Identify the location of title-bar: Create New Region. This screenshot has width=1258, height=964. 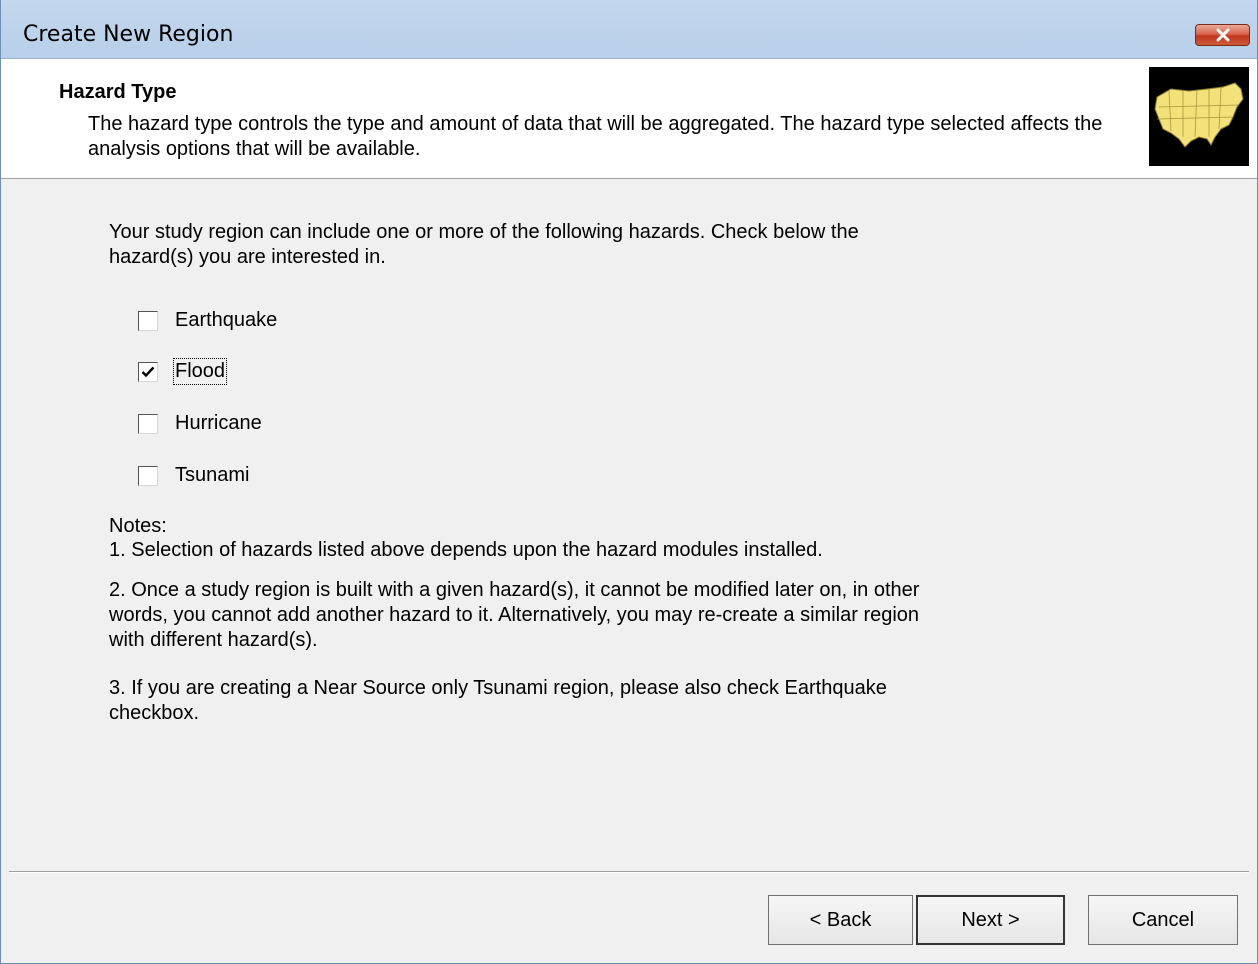
(629, 29).